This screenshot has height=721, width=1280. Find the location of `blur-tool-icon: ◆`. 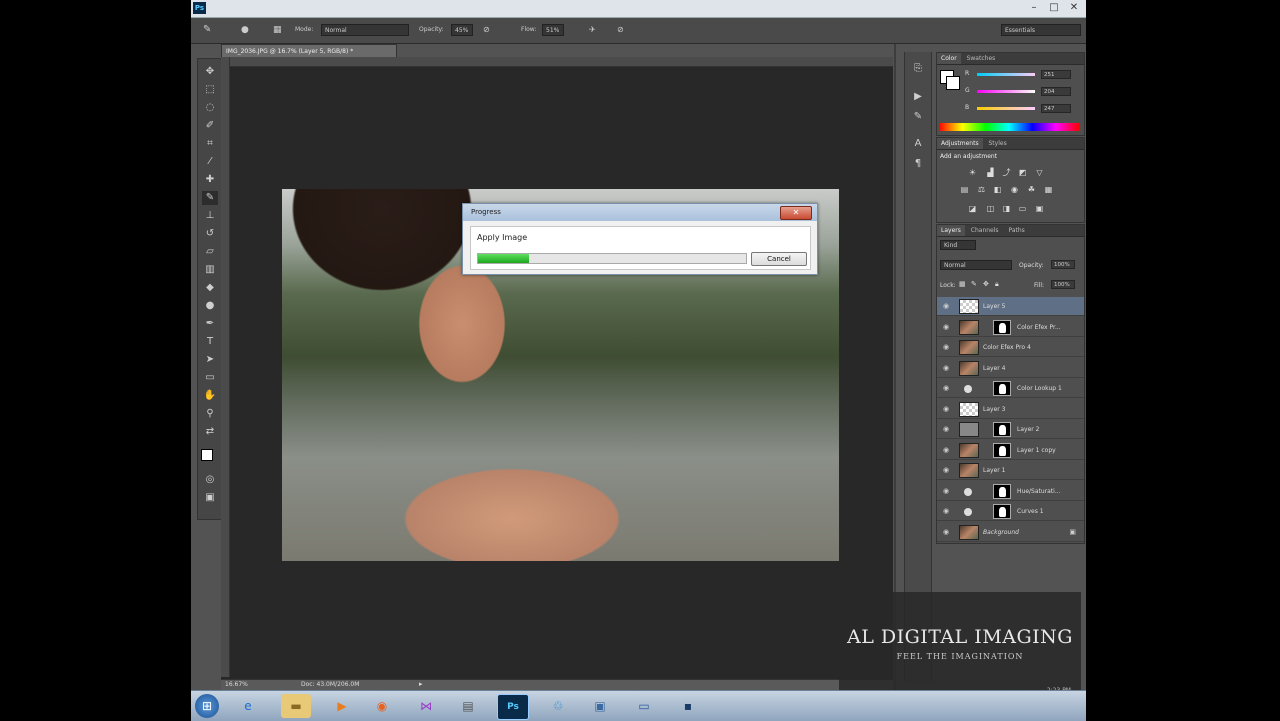

blur-tool-icon: ◆ is located at coordinates (210, 288).